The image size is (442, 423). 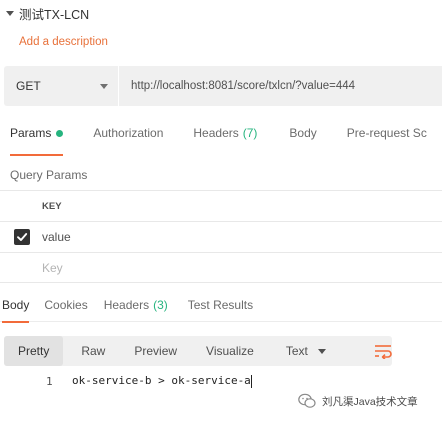 What do you see at coordinates (251, 381) in the screenshot?
I see `text-cursor` at bounding box center [251, 381].